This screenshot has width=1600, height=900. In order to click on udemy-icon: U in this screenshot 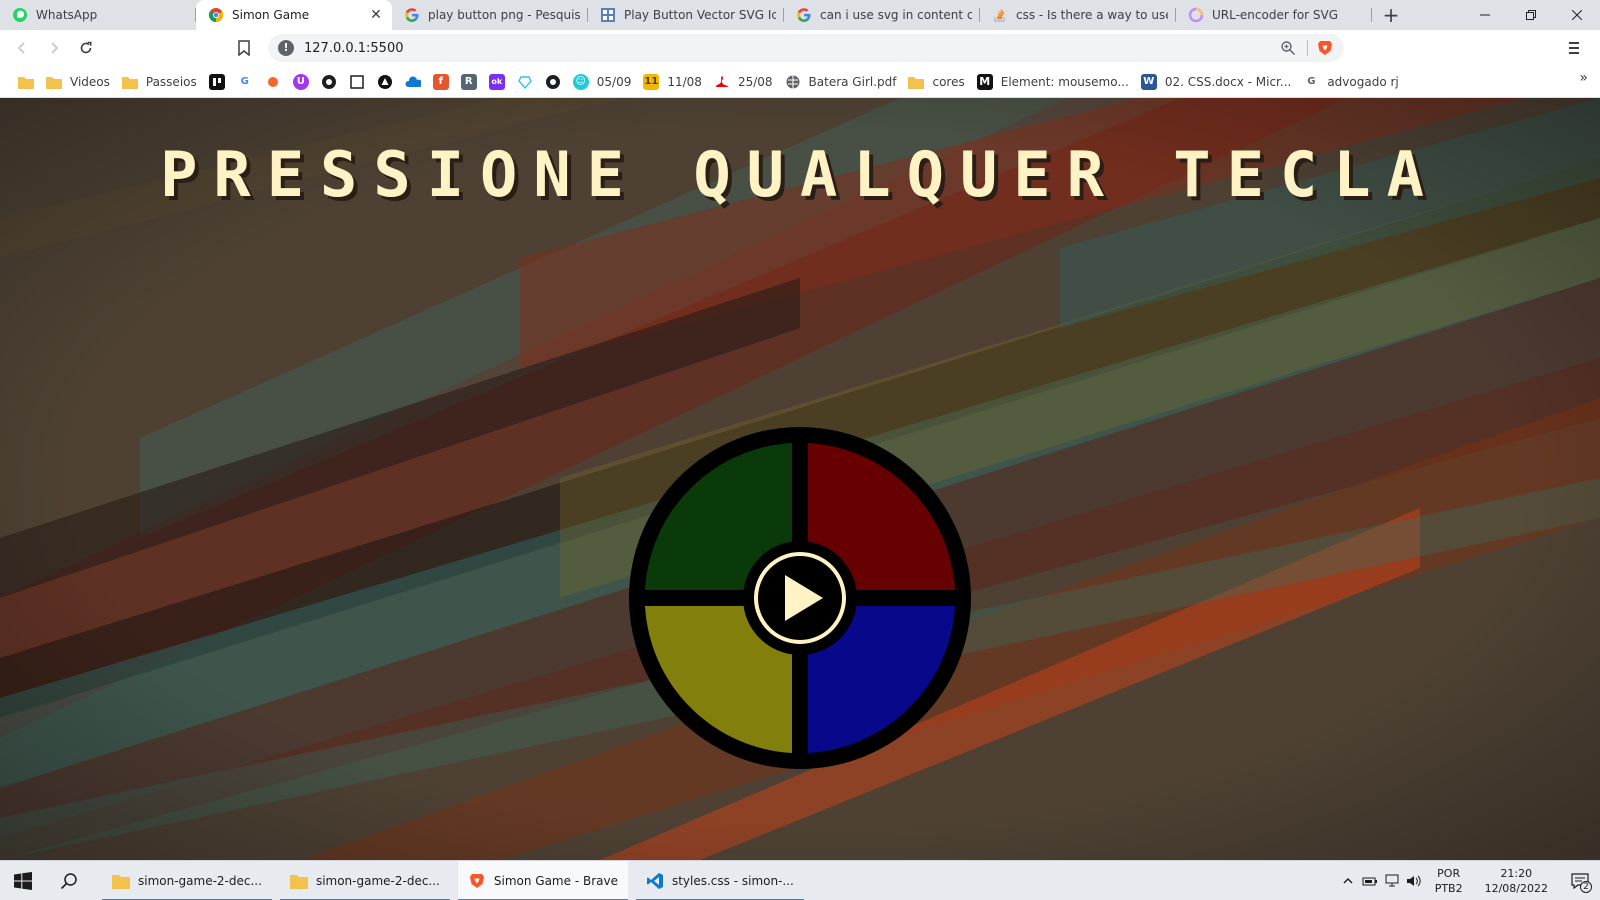, I will do `click(300, 81)`.